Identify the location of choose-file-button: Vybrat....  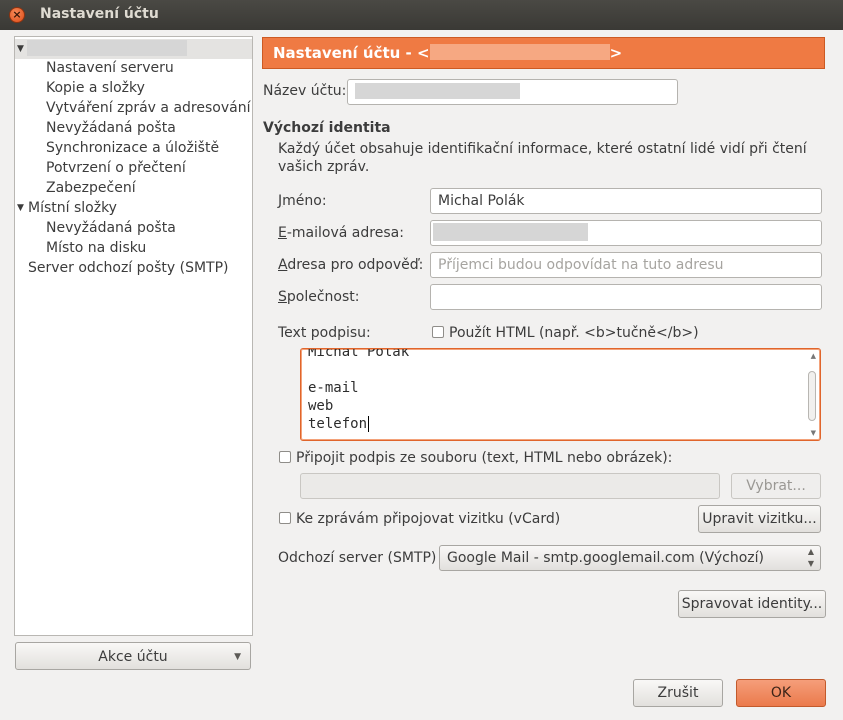
(776, 486).